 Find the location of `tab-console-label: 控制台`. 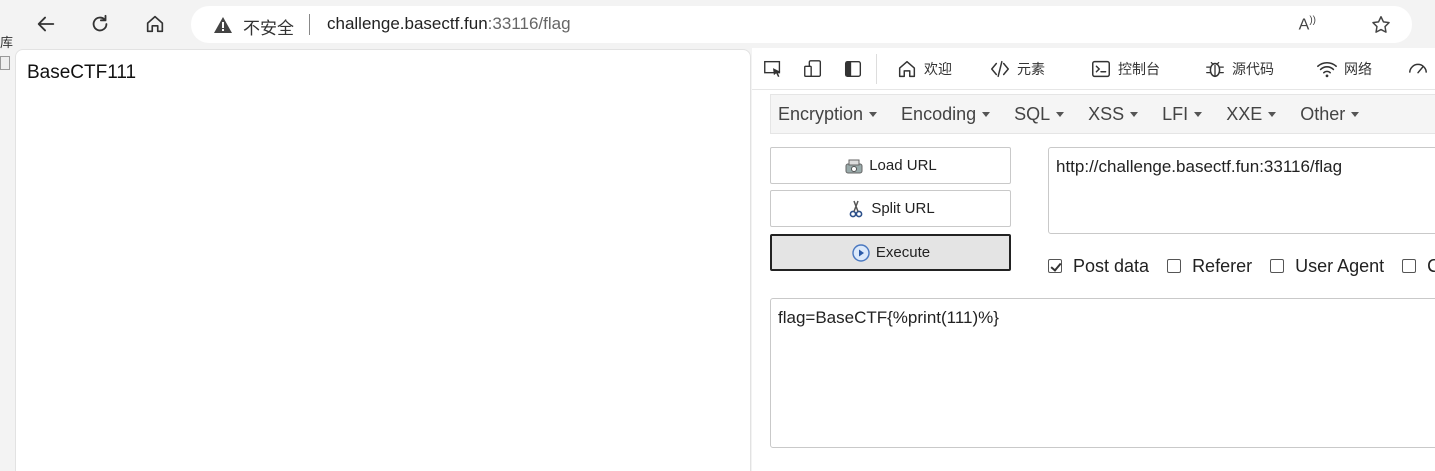

tab-console-label: 控制台 is located at coordinates (1139, 70).